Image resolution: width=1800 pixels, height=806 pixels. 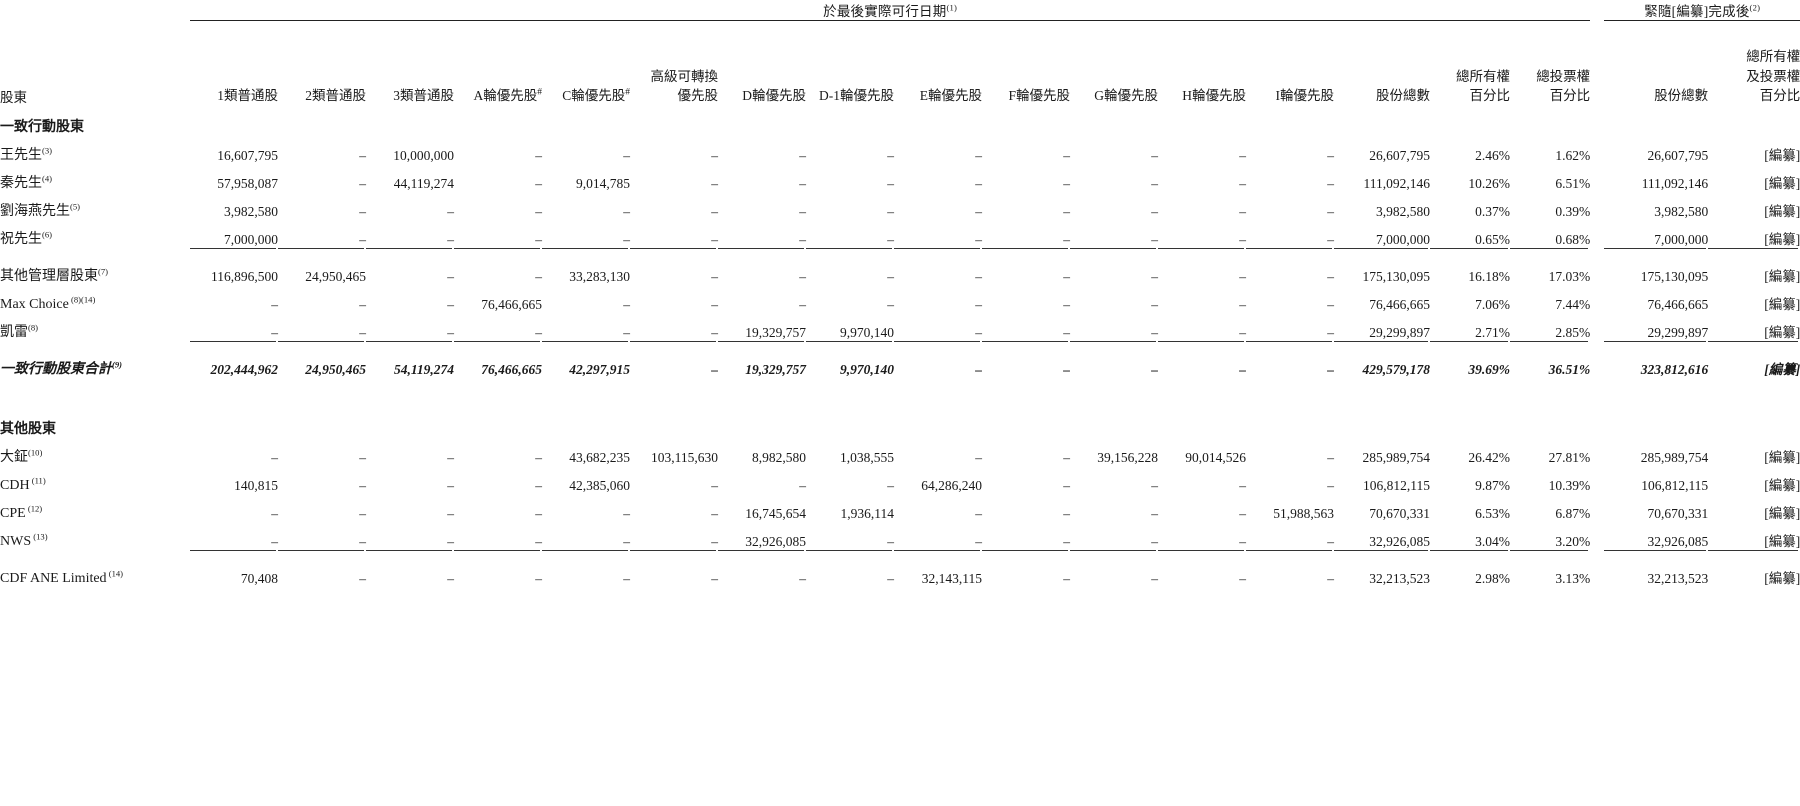 I want to click on row-label: CDH (11), so click(x=23, y=484).